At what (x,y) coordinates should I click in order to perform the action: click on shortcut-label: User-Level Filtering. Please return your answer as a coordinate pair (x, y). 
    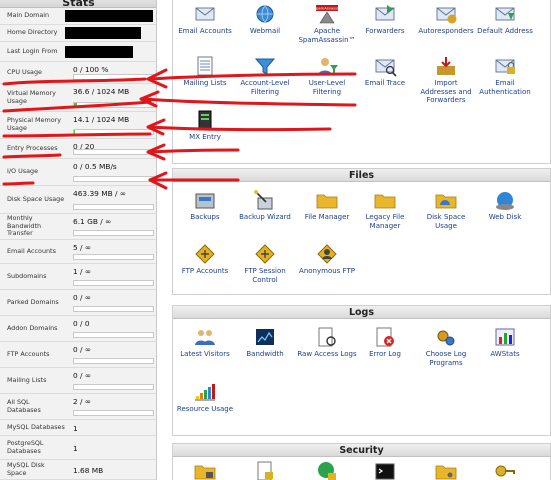
    Looking at the image, I should click on (327, 87).